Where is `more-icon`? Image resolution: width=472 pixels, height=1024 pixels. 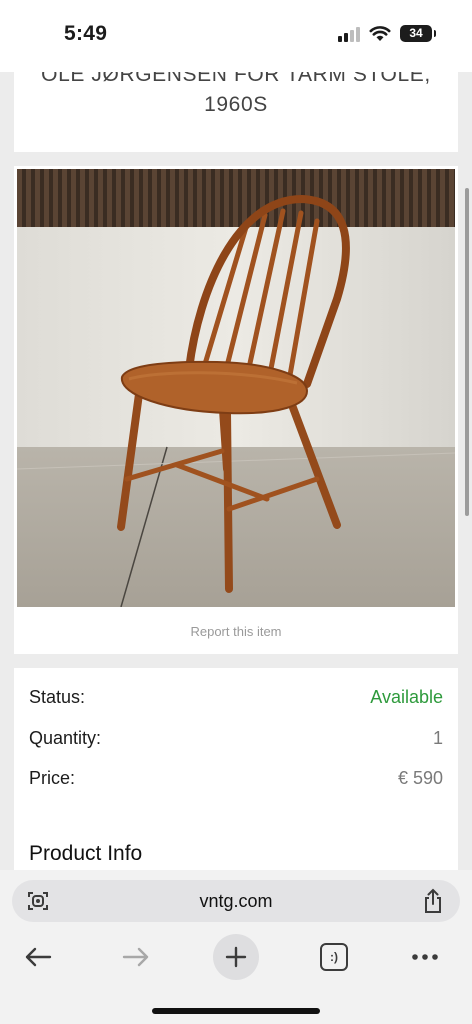
more-icon is located at coordinates (425, 957).